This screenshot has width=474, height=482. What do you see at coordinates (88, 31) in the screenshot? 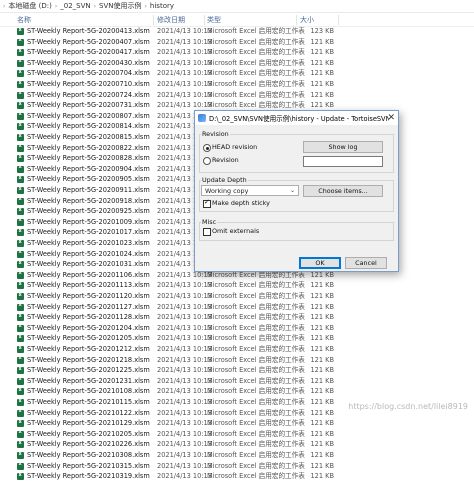
I see `file-name: ST-Weekly Report-5G-20200413.xlsm` at bounding box center [88, 31].